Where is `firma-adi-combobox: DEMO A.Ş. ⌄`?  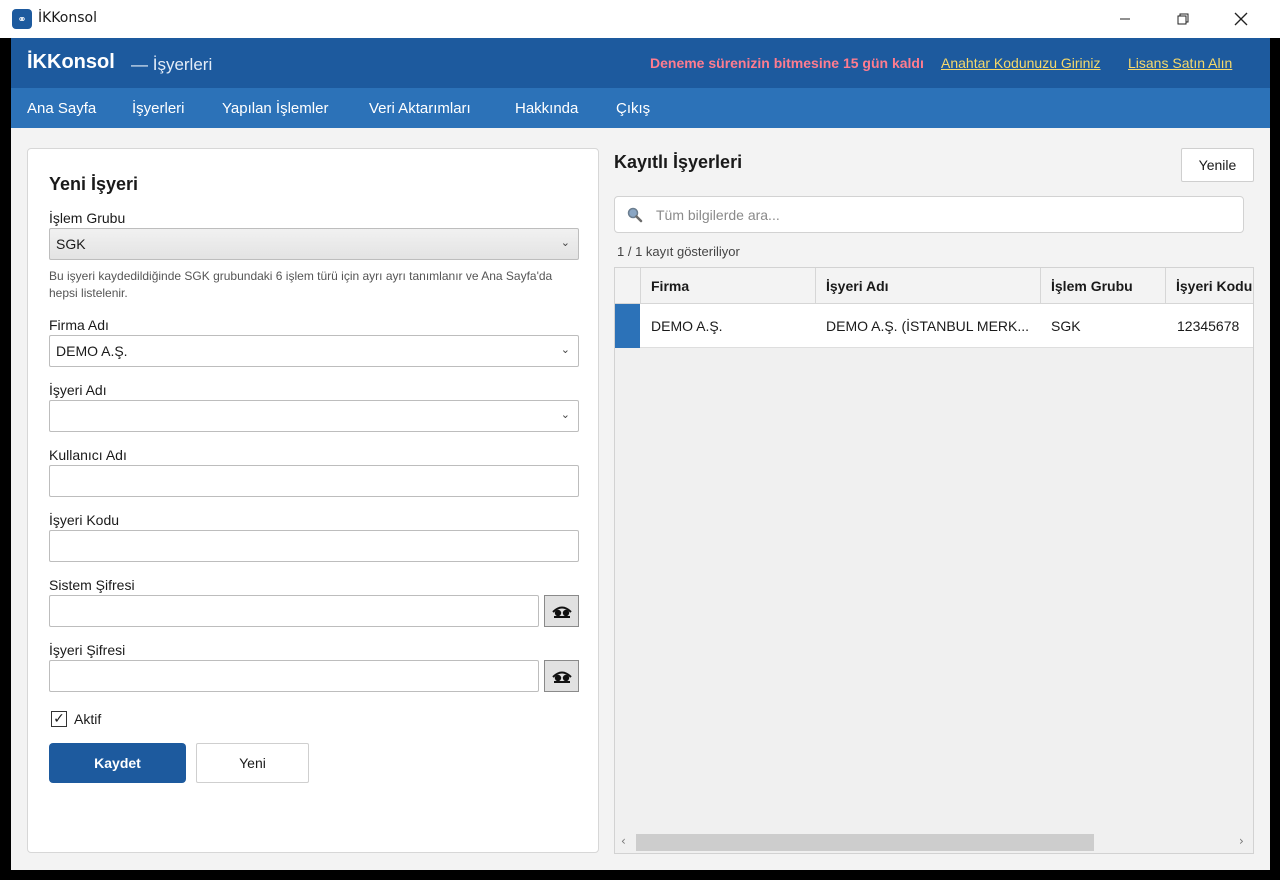
firma-adi-combobox: DEMO A.Ş. ⌄ is located at coordinates (314, 351).